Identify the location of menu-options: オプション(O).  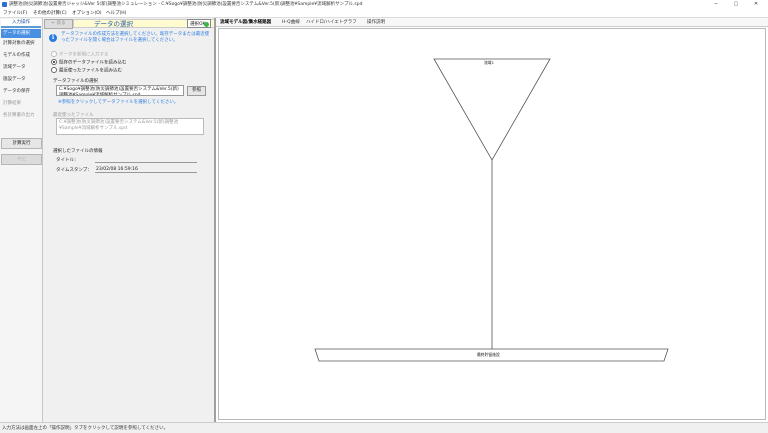
(87, 13).